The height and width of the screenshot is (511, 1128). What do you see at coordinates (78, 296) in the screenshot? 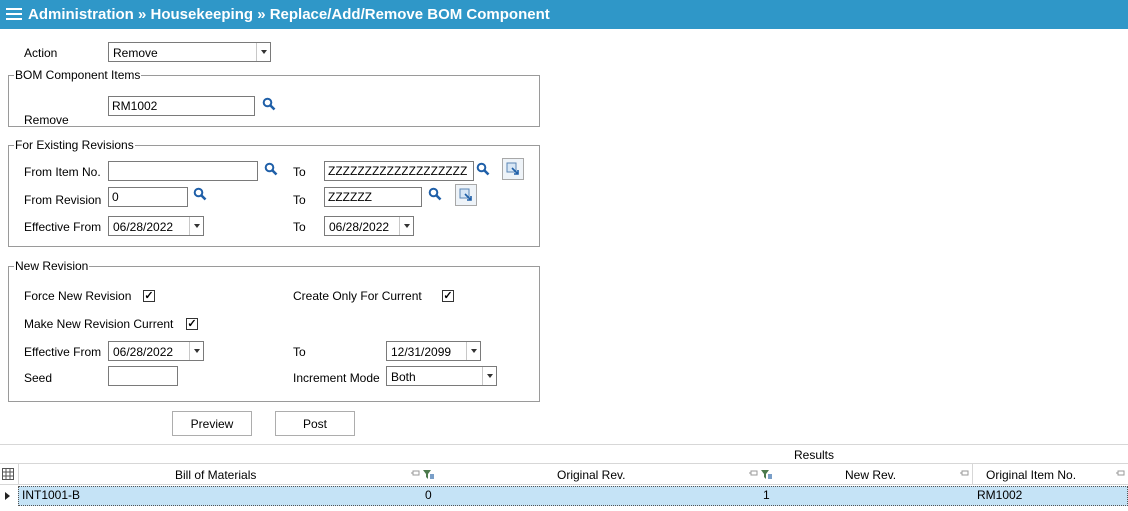
I see `force-new-revision-label: Force New Revision` at bounding box center [78, 296].